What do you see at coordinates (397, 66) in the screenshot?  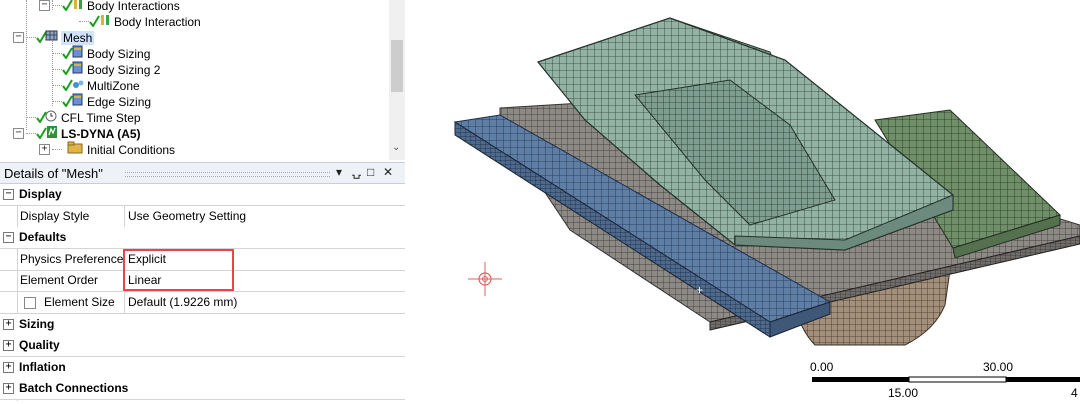 I see `scrollbar-thumb` at bounding box center [397, 66].